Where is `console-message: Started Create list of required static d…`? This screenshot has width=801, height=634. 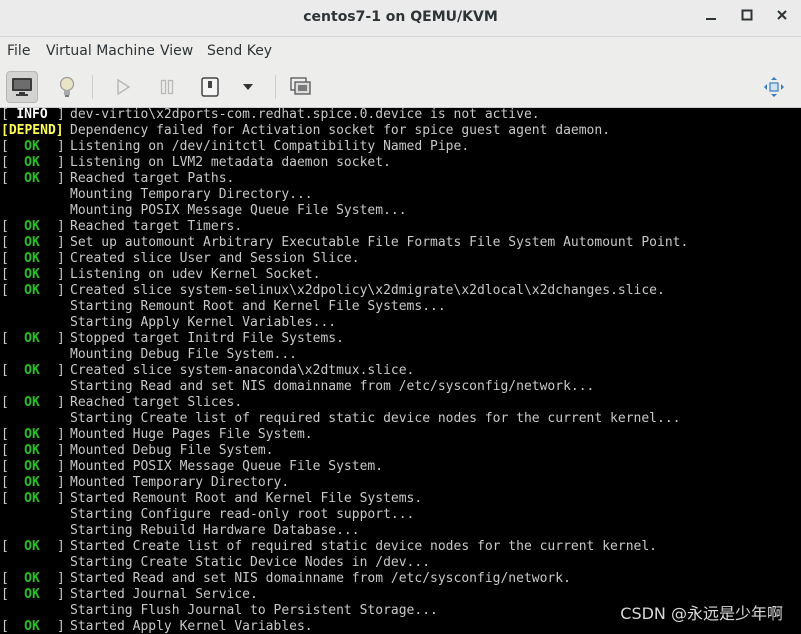 console-message: Started Create list of required static d… is located at coordinates (363, 546).